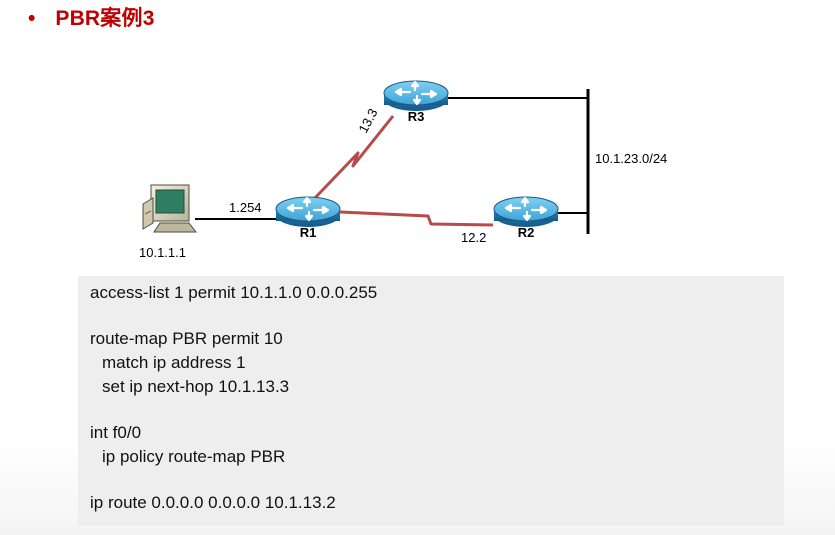 The width and height of the screenshot is (835, 535). Describe the element at coordinates (116, 432) in the screenshot. I see `config-line-interface: int f0/0` at that location.